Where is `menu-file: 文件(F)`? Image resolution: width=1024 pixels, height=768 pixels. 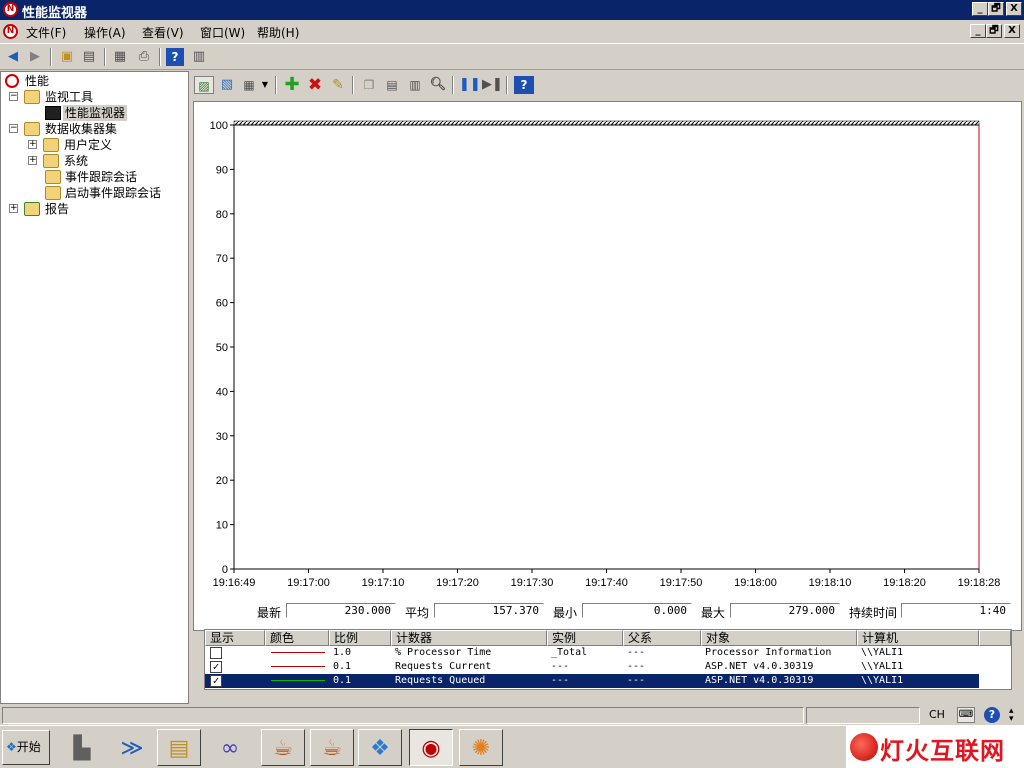
menu-file: 文件(F) is located at coordinates (46, 32).